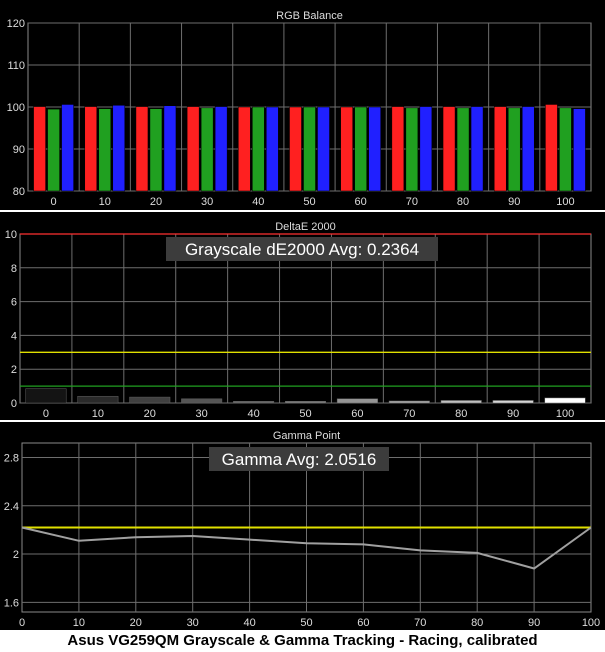 The image size is (605, 652). What do you see at coordinates (11, 235) in the screenshot?
I see `y-tick-label: 10` at bounding box center [11, 235].